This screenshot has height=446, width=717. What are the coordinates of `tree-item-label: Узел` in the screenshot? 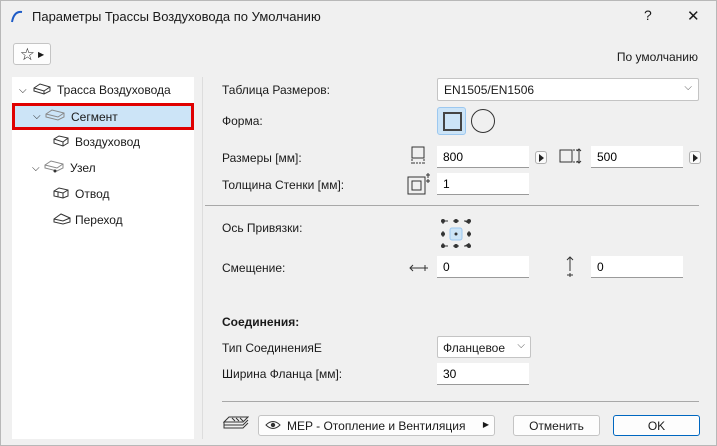 It's located at (83, 168).